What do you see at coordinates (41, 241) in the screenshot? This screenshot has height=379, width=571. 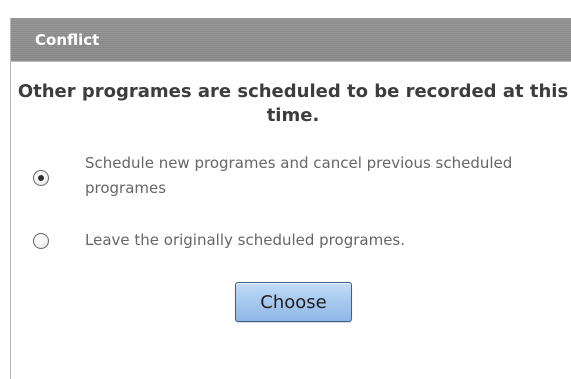 I see `radio-leave-original` at bounding box center [41, 241].